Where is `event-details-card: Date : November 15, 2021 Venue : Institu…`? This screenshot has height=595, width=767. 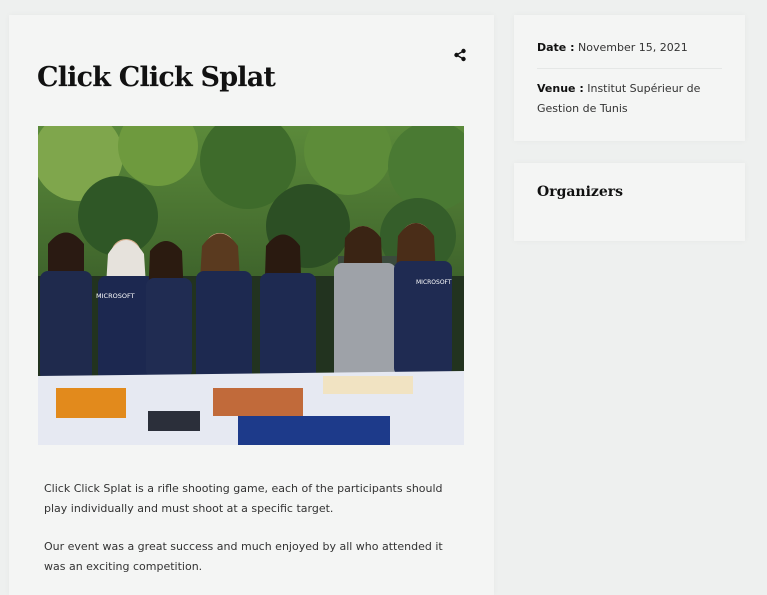 event-details-card: Date : November 15, 2021 Venue : Institu… is located at coordinates (629, 78).